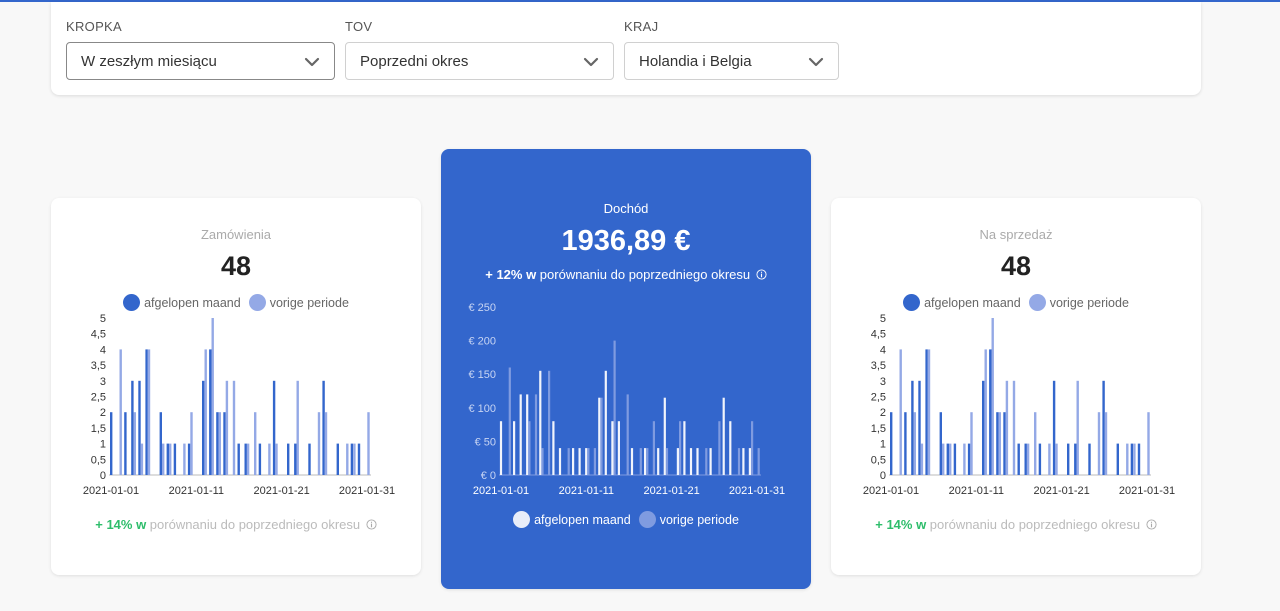 Image resolution: width=1280 pixels, height=611 pixels. What do you see at coordinates (731, 61) in the screenshot?
I see `country-select: Holandia i Belgia` at bounding box center [731, 61].